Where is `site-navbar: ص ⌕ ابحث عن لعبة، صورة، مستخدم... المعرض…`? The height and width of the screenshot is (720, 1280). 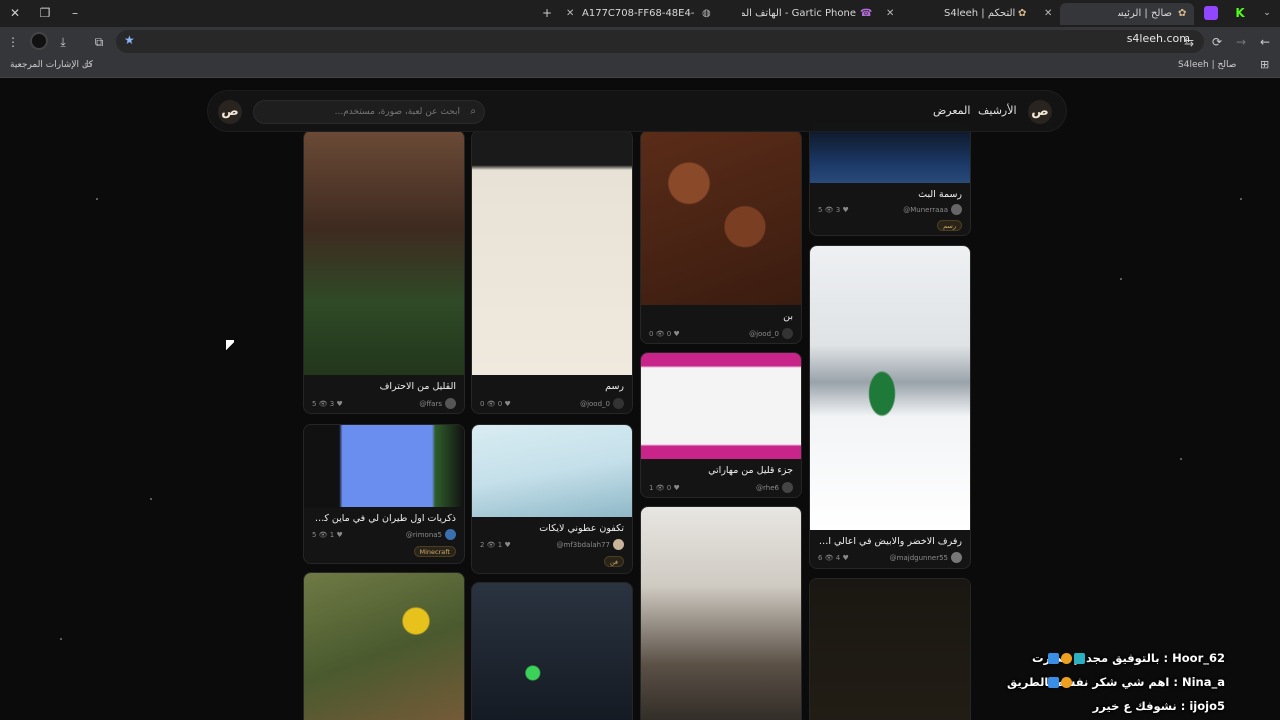
site-navbar: ص ⌕ ابحث عن لعبة، صورة، مستخدم... المعرض… is located at coordinates (637, 111).